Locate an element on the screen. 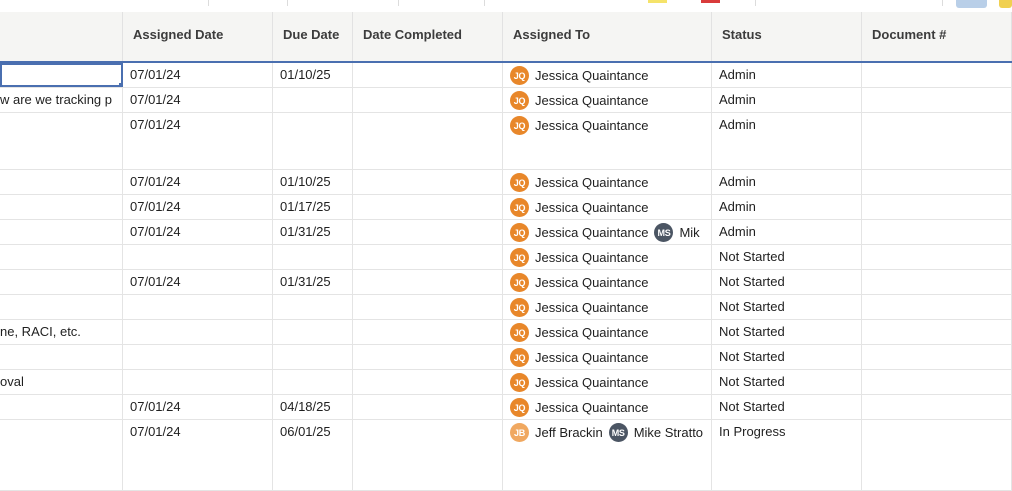 This screenshot has width=1012, height=491. column-header-document: Document # is located at coordinates (937, 36).